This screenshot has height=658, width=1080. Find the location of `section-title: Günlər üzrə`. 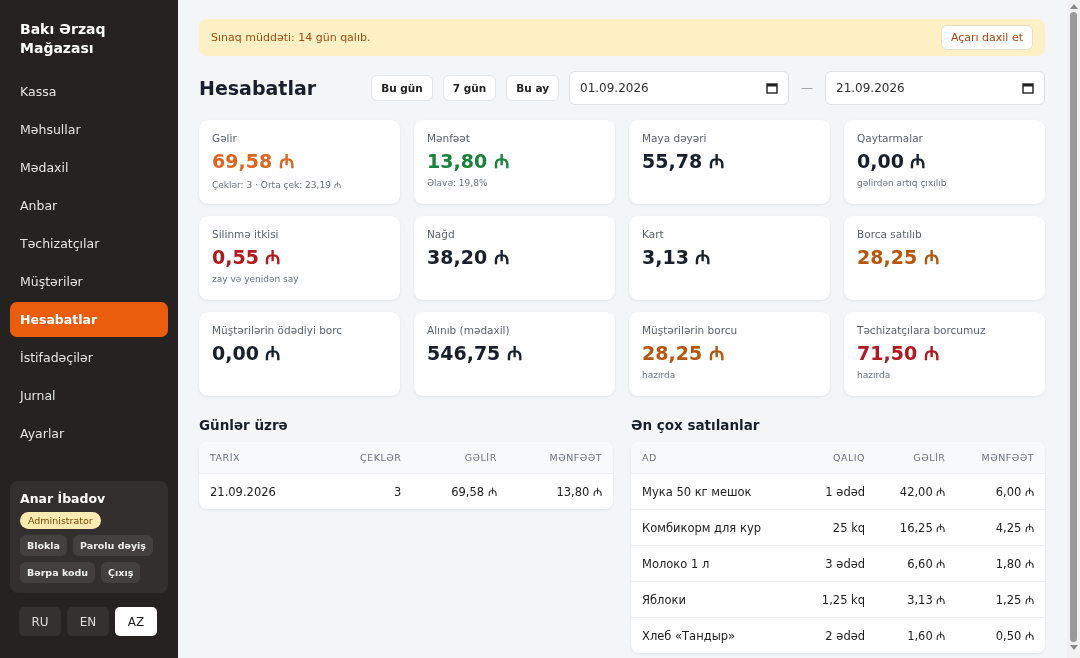

section-title: Günlər üzrə is located at coordinates (244, 425).